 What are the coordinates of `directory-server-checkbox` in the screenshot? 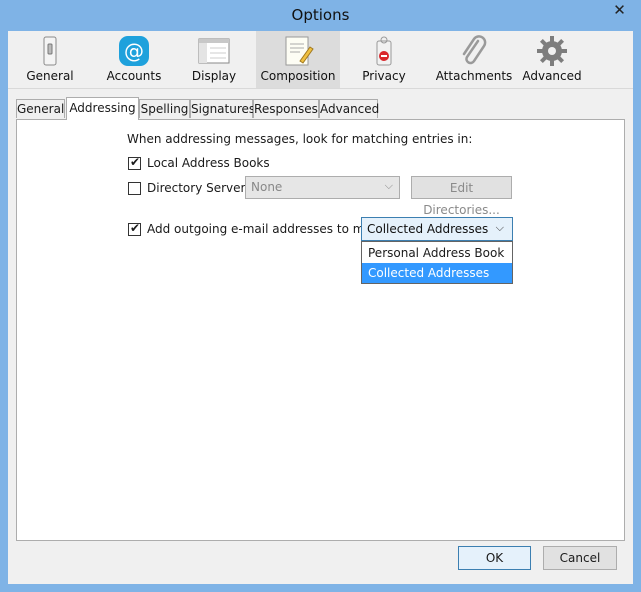 It's located at (134, 188).